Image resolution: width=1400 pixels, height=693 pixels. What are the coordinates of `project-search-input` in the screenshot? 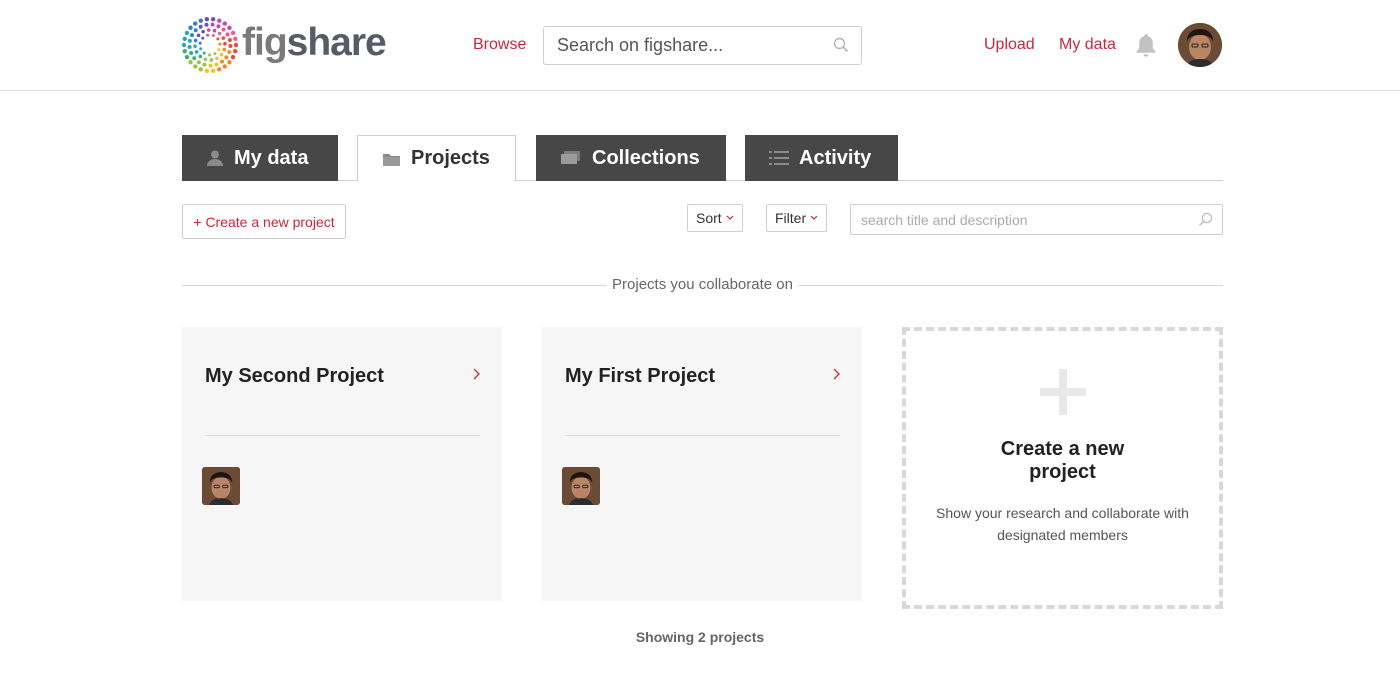 It's located at (1016, 219).